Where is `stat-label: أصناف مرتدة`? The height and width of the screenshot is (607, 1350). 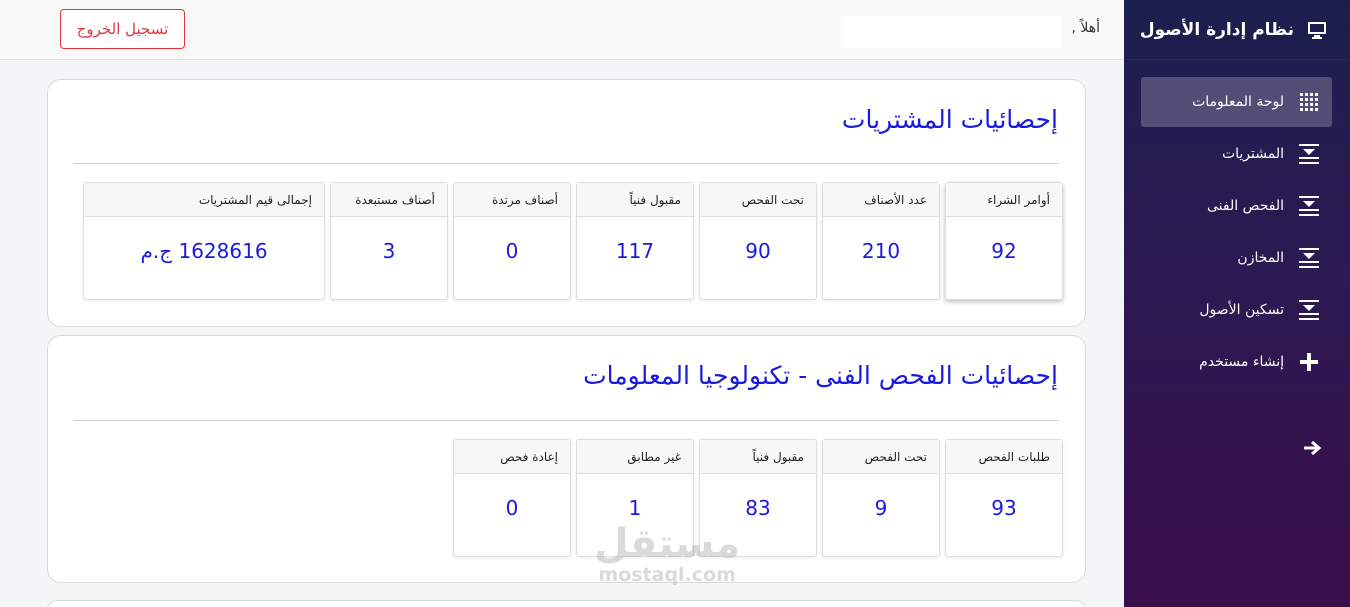 stat-label: أصناف مرتدة is located at coordinates (512, 200).